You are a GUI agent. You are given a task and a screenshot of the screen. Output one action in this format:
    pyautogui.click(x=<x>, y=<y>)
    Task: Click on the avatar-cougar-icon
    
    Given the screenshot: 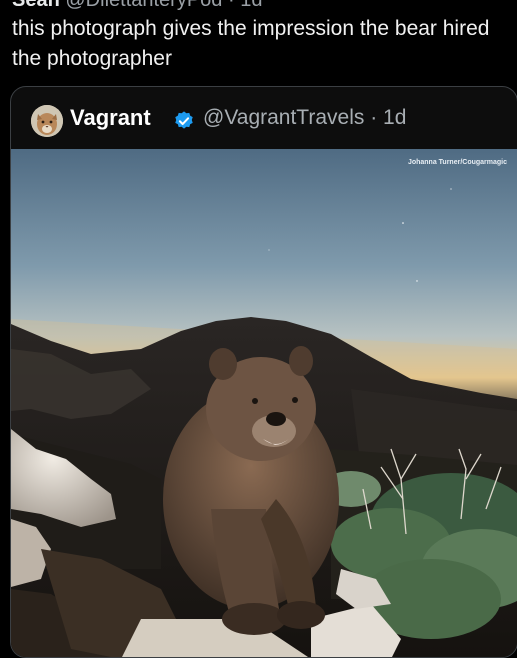 What is the action you would take?
    pyautogui.click(x=47, y=121)
    